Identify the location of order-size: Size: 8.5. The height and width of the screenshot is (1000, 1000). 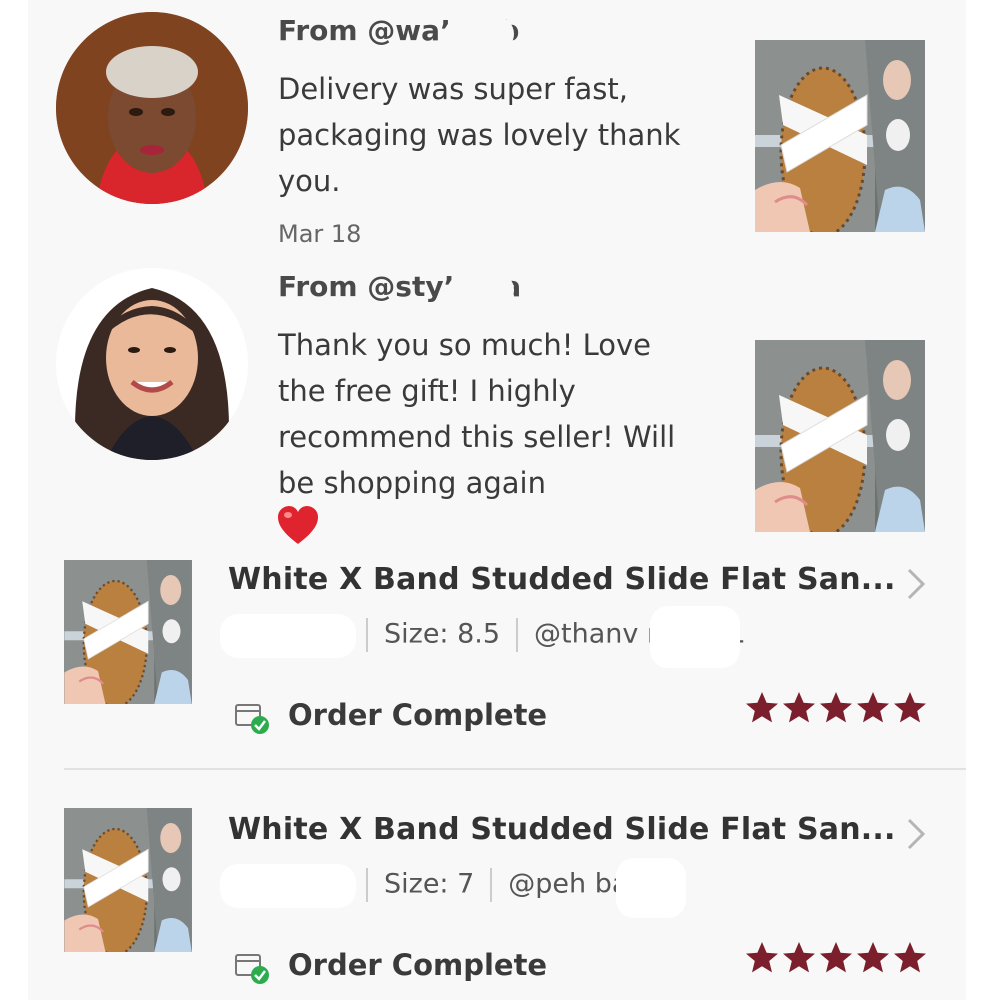
(442, 634).